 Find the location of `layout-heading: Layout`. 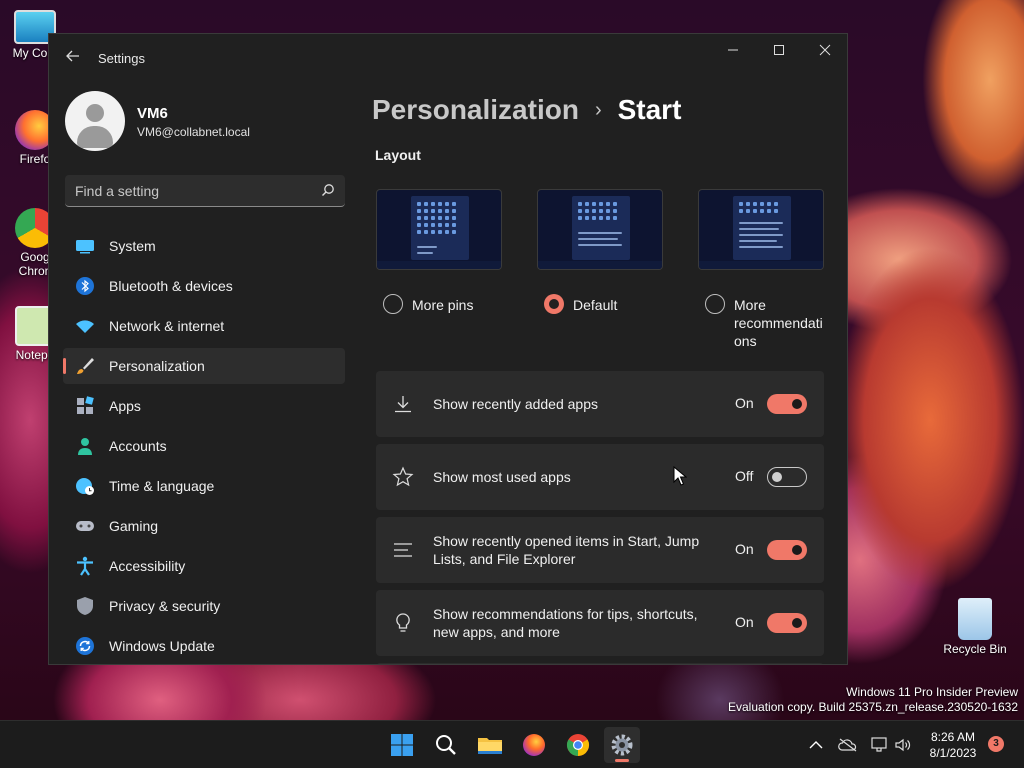

layout-heading: Layout is located at coordinates (398, 155).